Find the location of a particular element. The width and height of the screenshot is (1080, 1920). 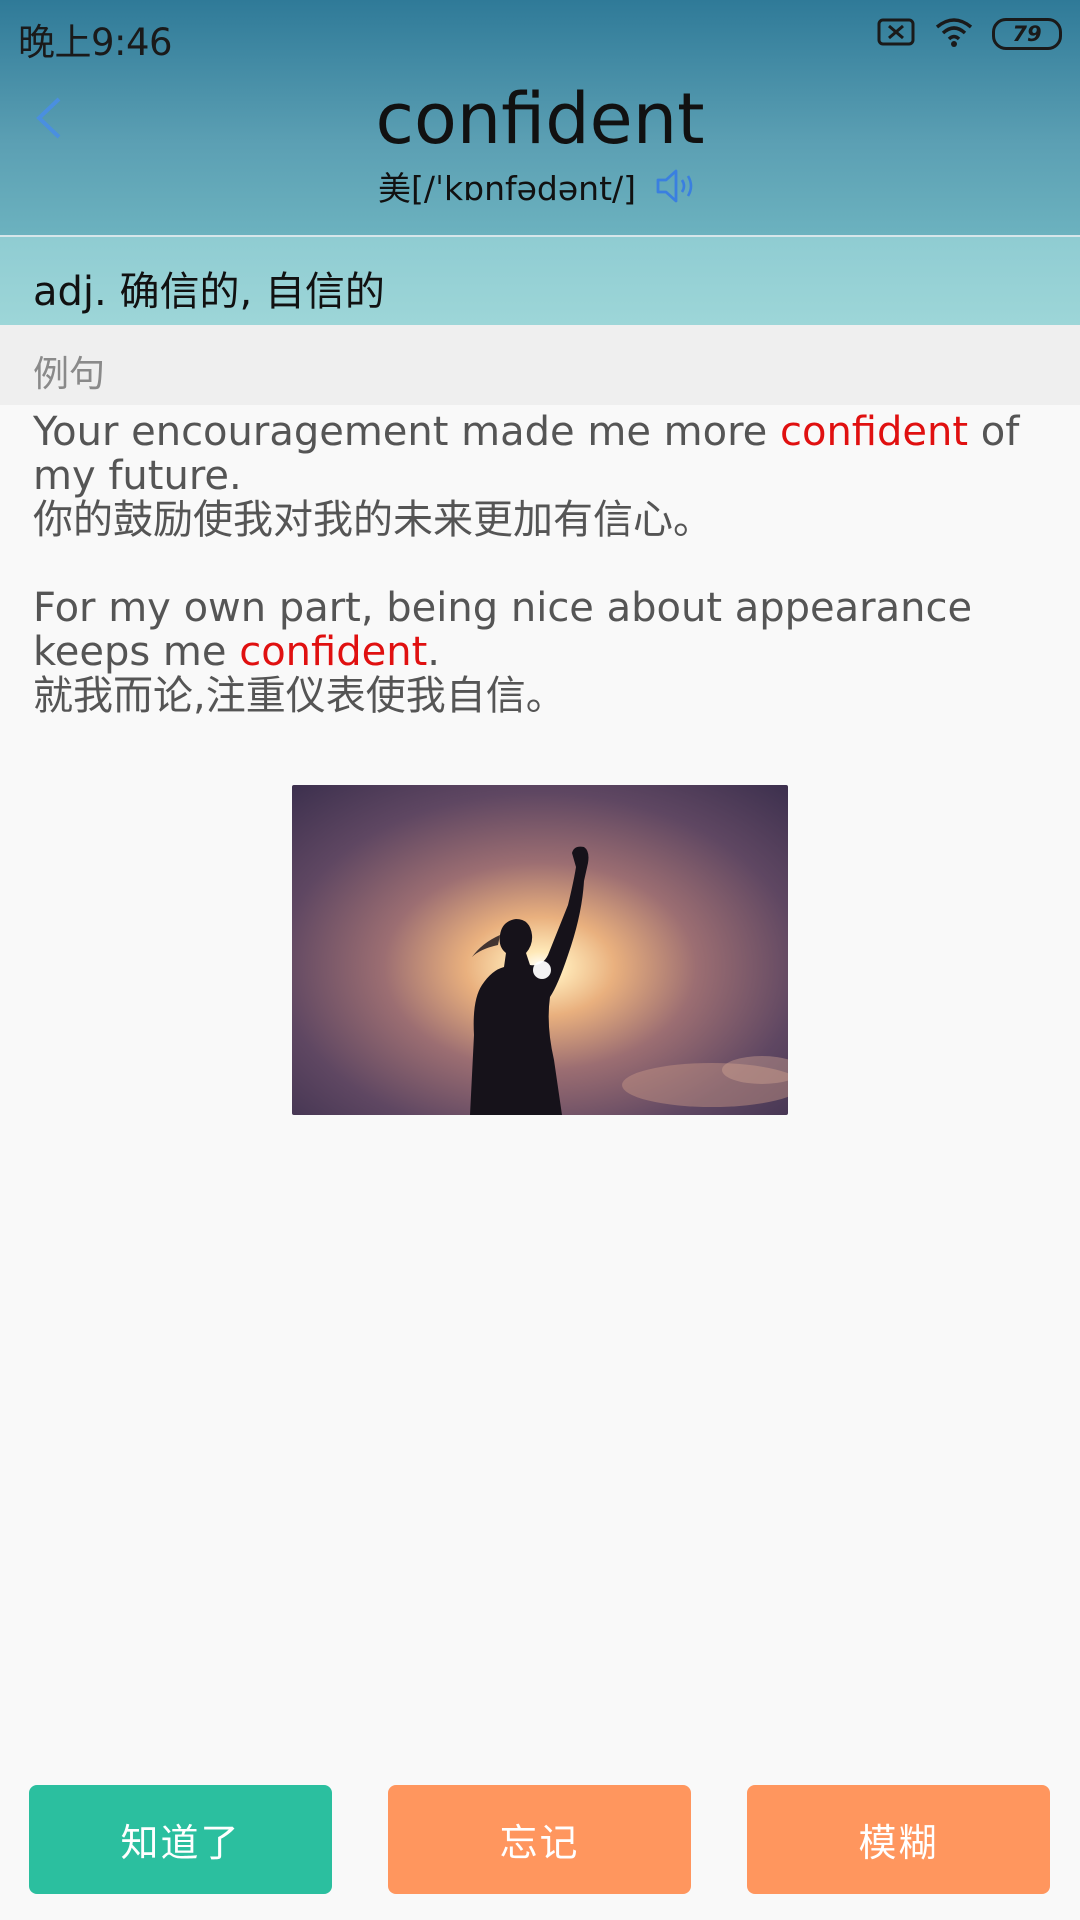

speaker-icon is located at coordinates (678, 186).